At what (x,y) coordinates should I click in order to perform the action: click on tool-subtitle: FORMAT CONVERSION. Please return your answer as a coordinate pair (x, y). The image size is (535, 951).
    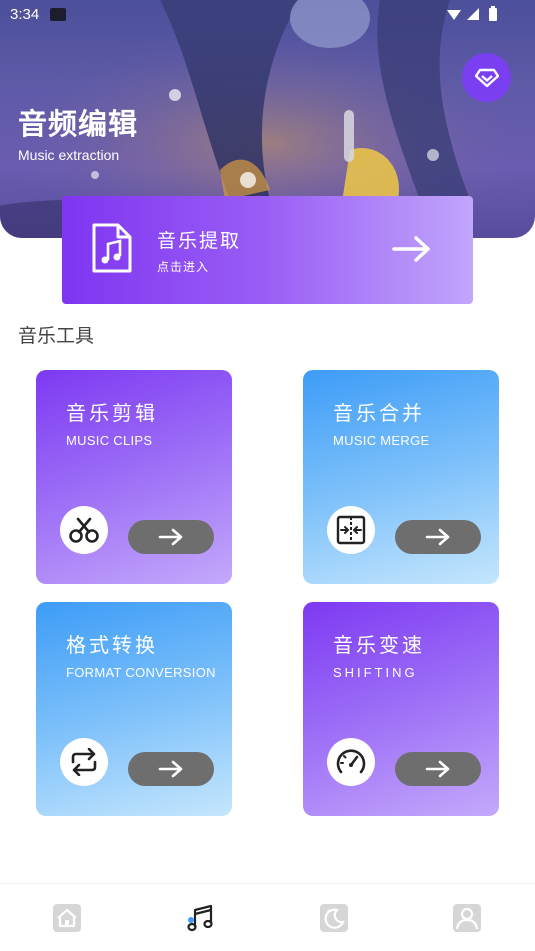
    Looking at the image, I should click on (141, 672).